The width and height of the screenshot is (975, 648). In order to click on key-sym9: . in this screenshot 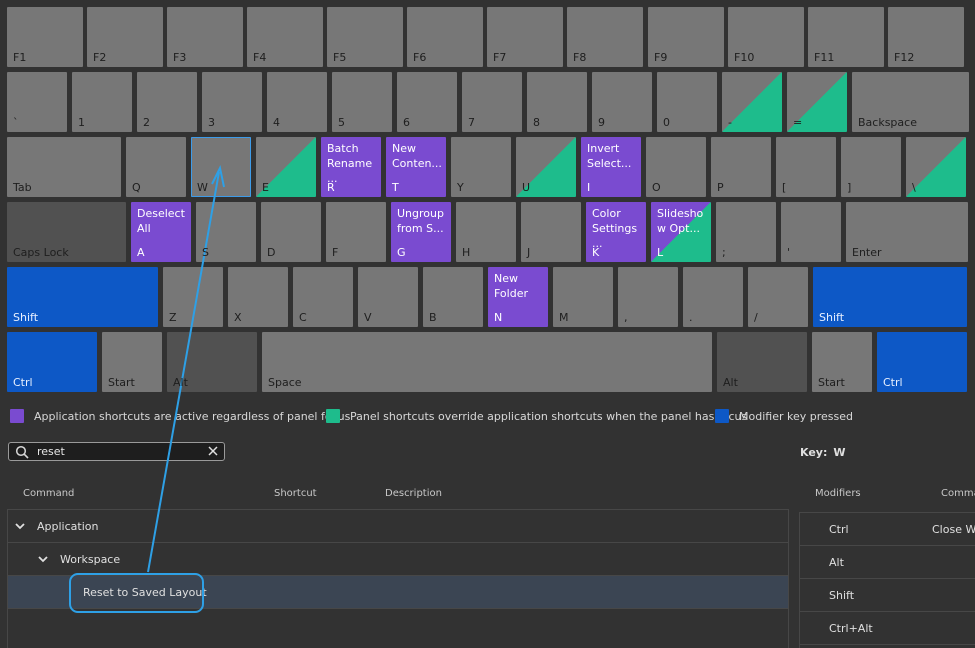, I will do `click(713, 297)`.